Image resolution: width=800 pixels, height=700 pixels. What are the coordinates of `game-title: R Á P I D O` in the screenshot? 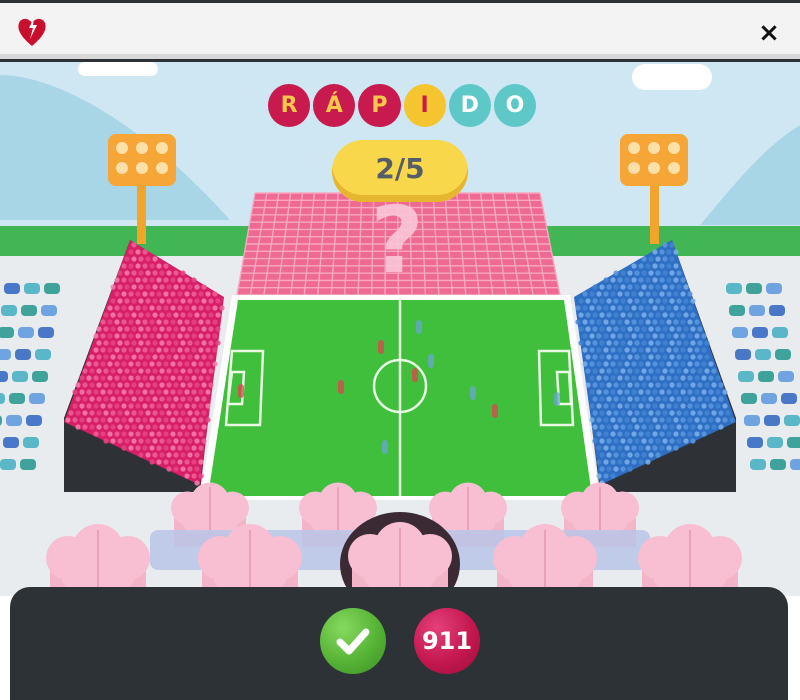 It's located at (402, 106).